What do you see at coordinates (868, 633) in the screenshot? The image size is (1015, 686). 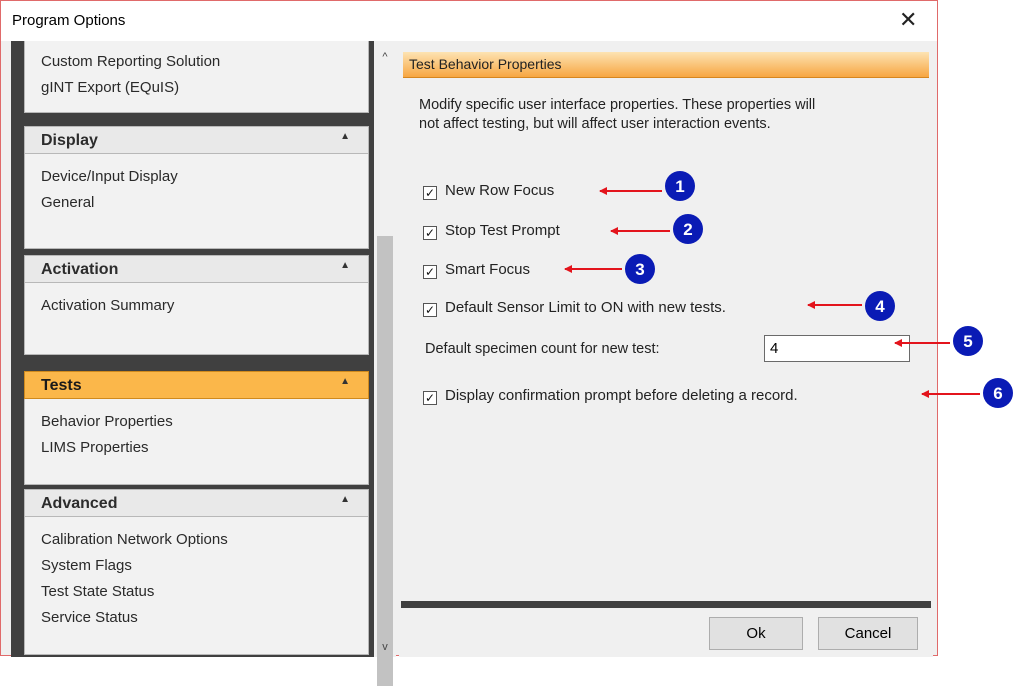 I see `cancel-button: Cancel` at bounding box center [868, 633].